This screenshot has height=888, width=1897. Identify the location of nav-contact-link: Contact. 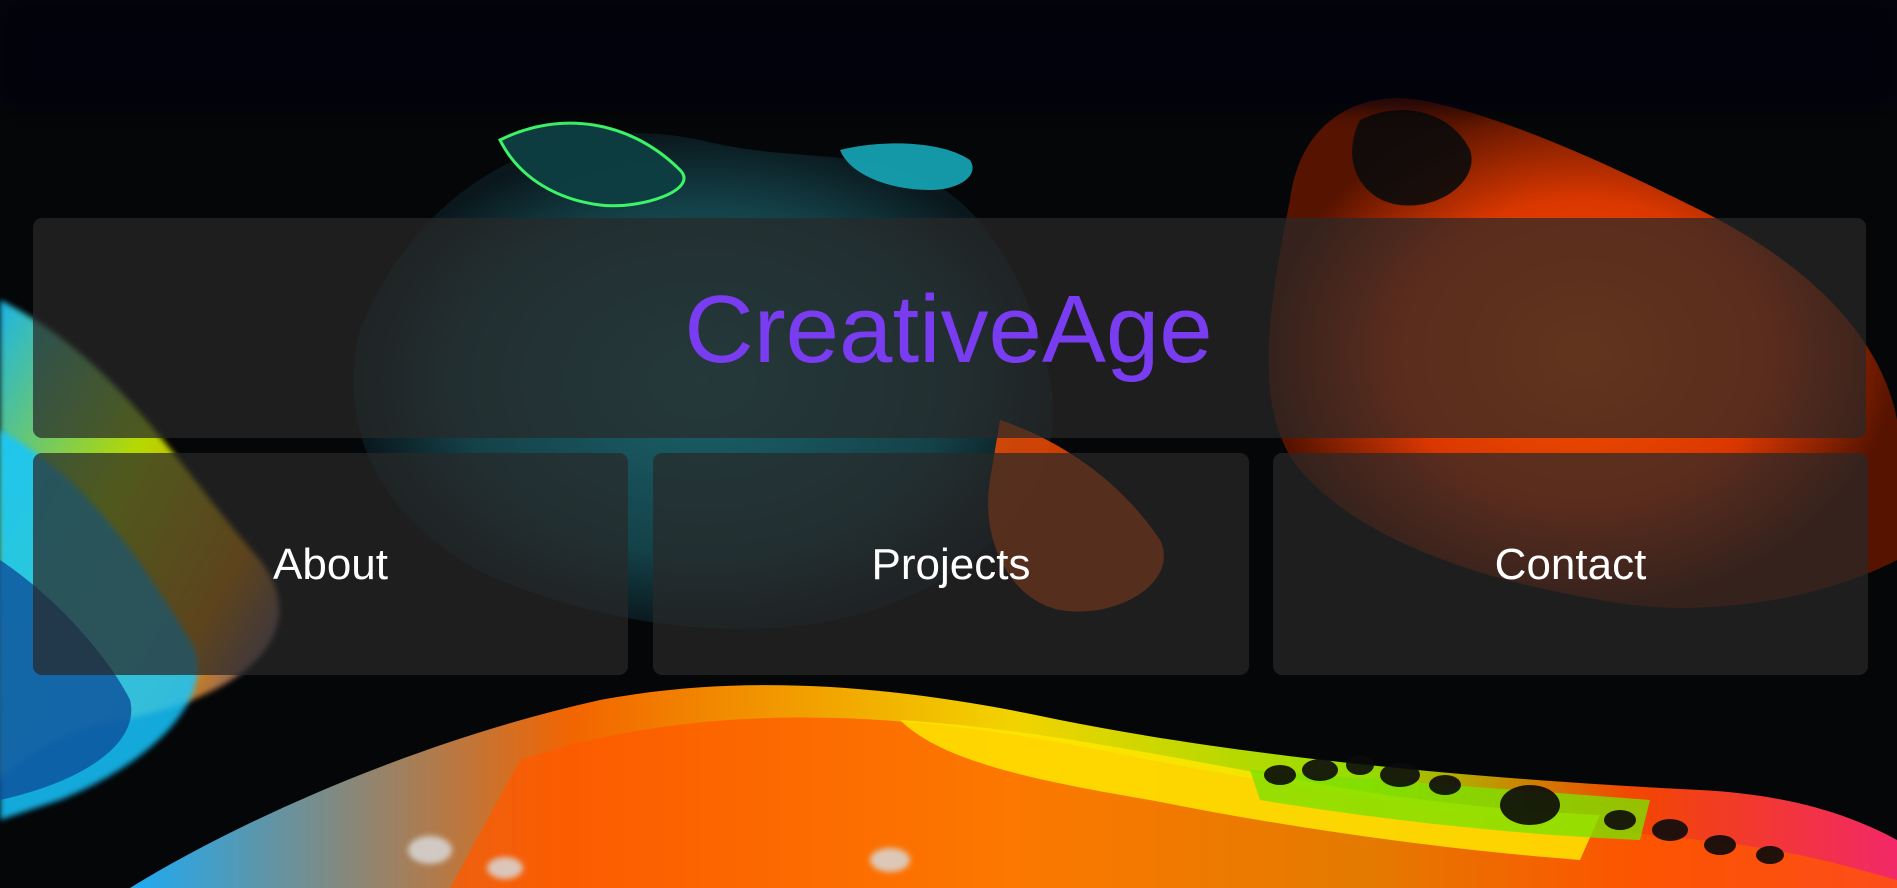
(1570, 564).